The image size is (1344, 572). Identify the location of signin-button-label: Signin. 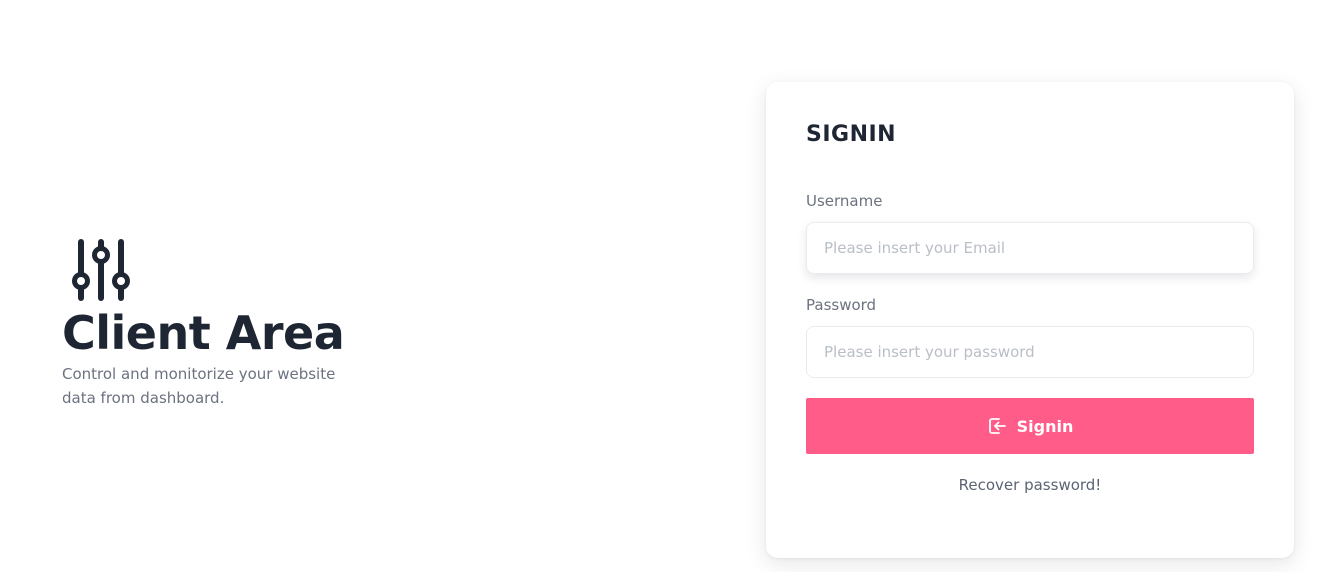
(1045, 426).